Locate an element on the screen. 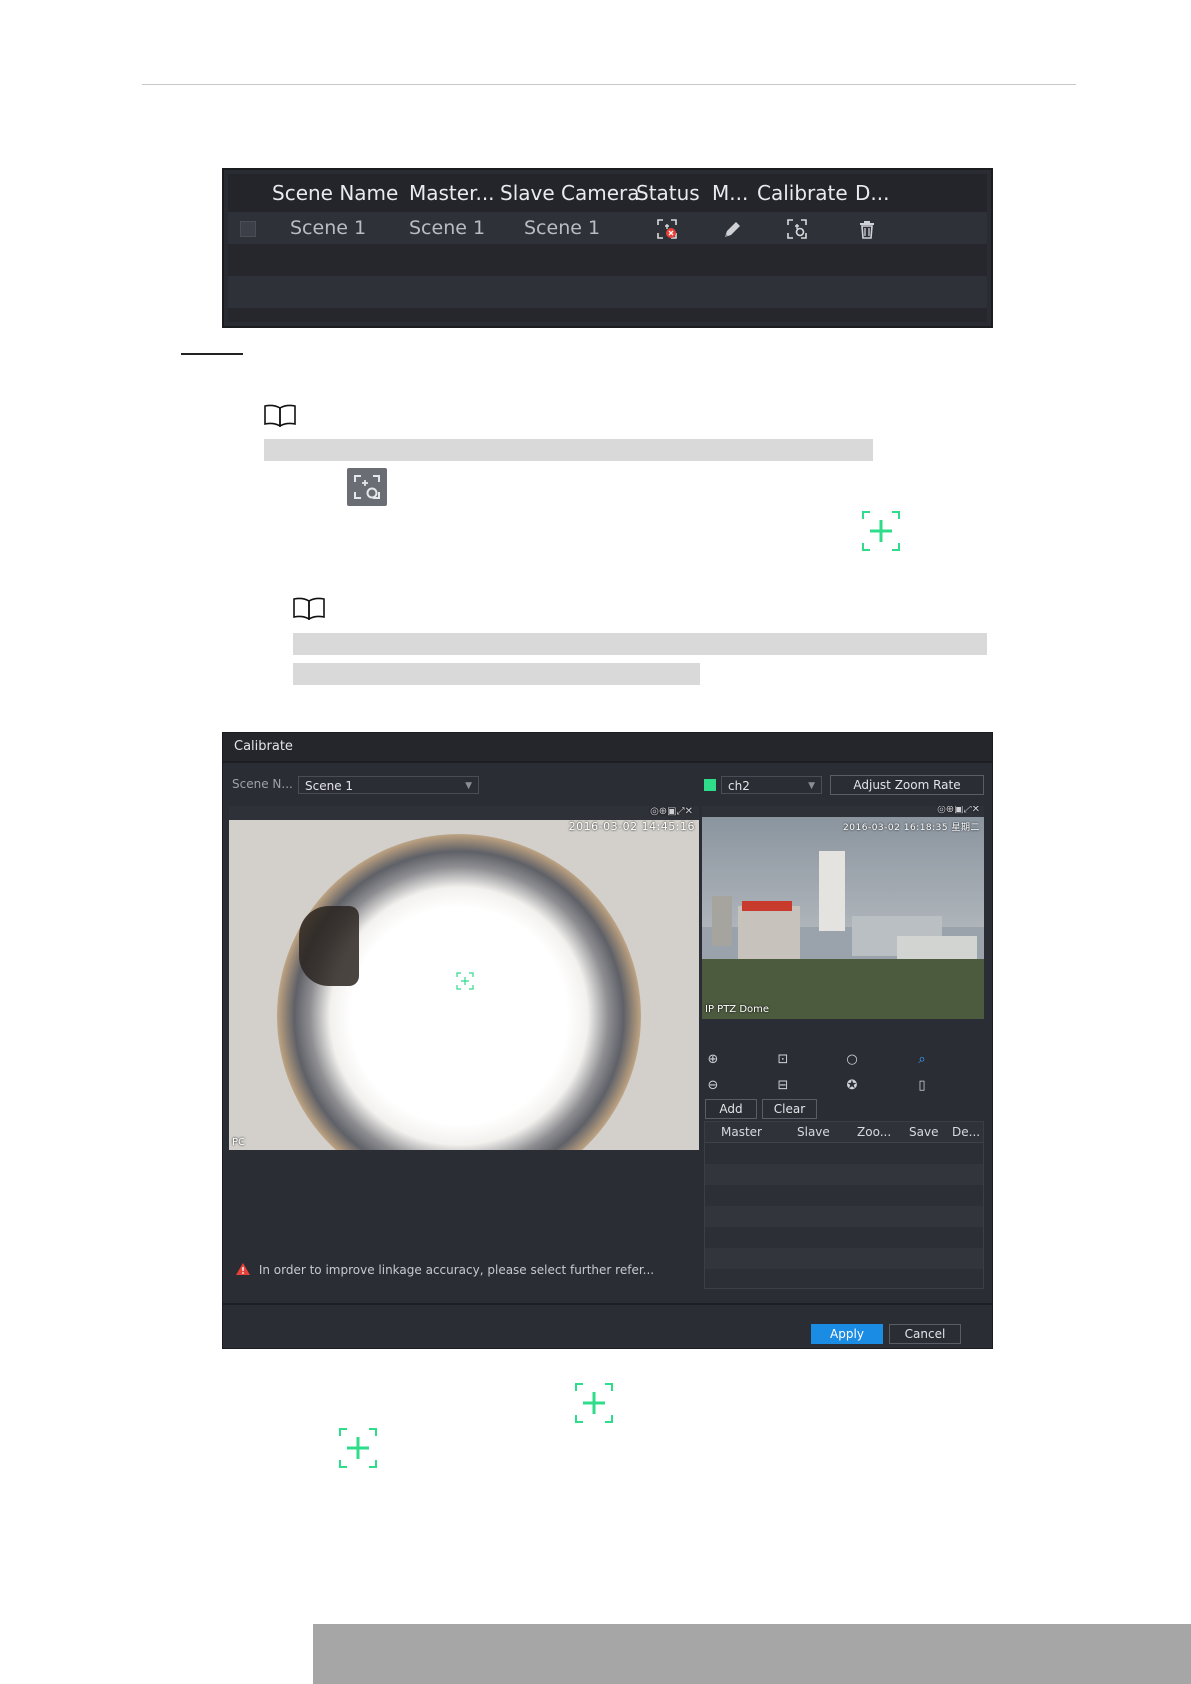 The image size is (1191, 1684). add-button: Add is located at coordinates (731, 1109).